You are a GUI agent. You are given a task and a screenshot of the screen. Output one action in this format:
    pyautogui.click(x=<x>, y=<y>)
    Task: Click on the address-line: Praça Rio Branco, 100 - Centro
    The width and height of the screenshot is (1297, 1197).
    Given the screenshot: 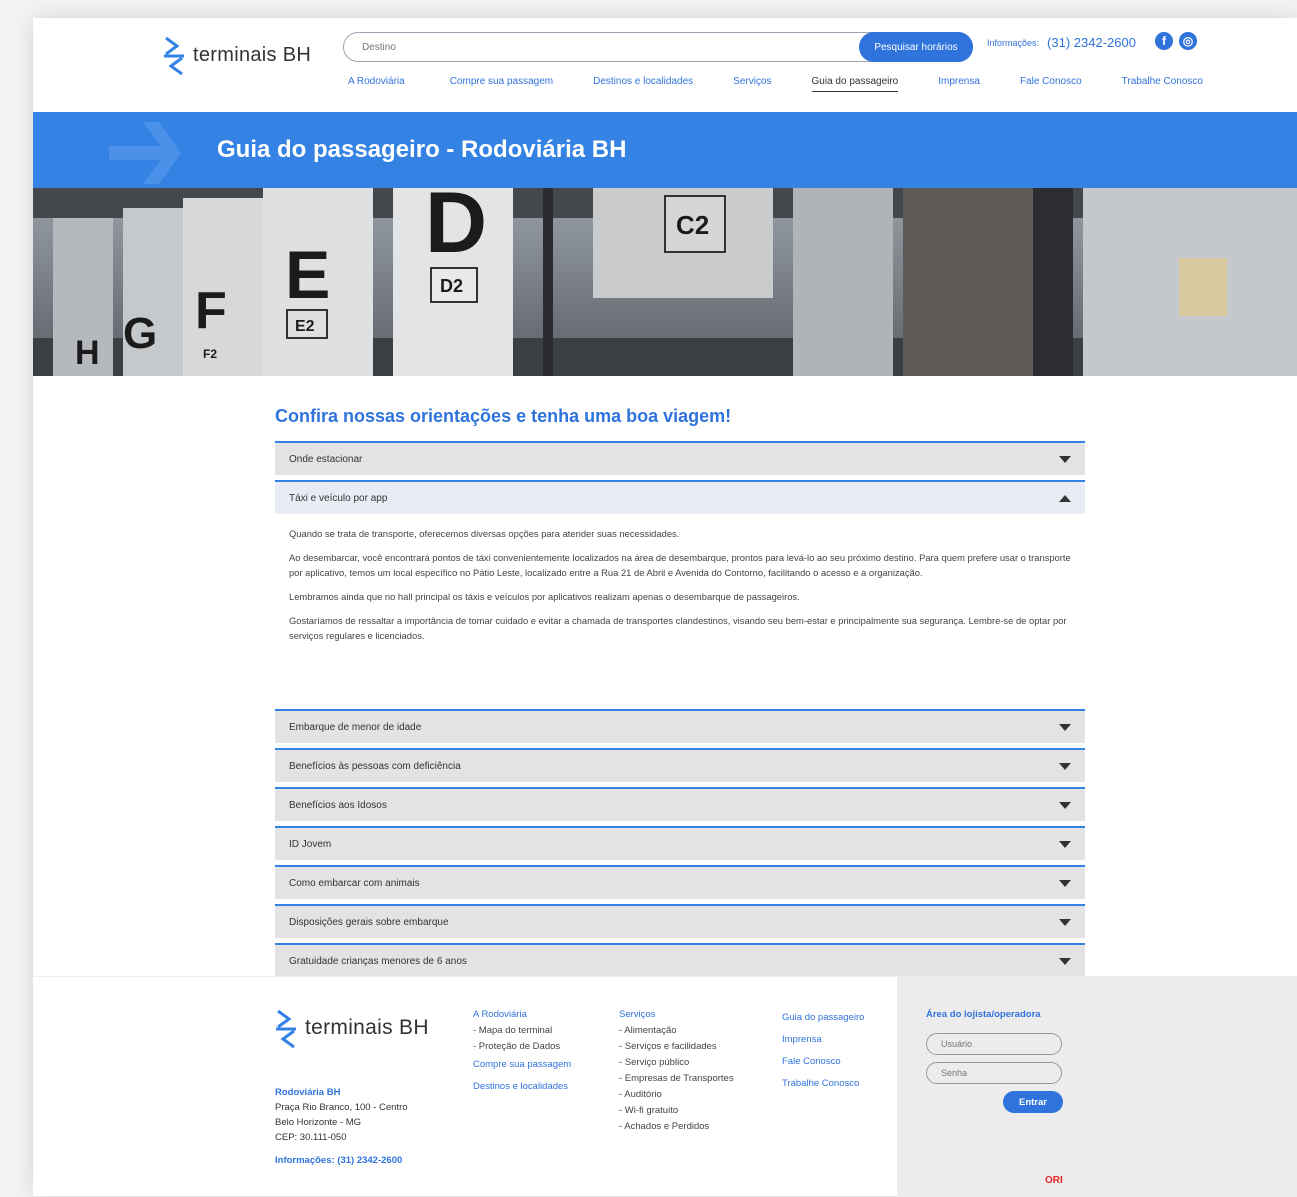 What is the action you would take?
    pyautogui.click(x=341, y=1107)
    